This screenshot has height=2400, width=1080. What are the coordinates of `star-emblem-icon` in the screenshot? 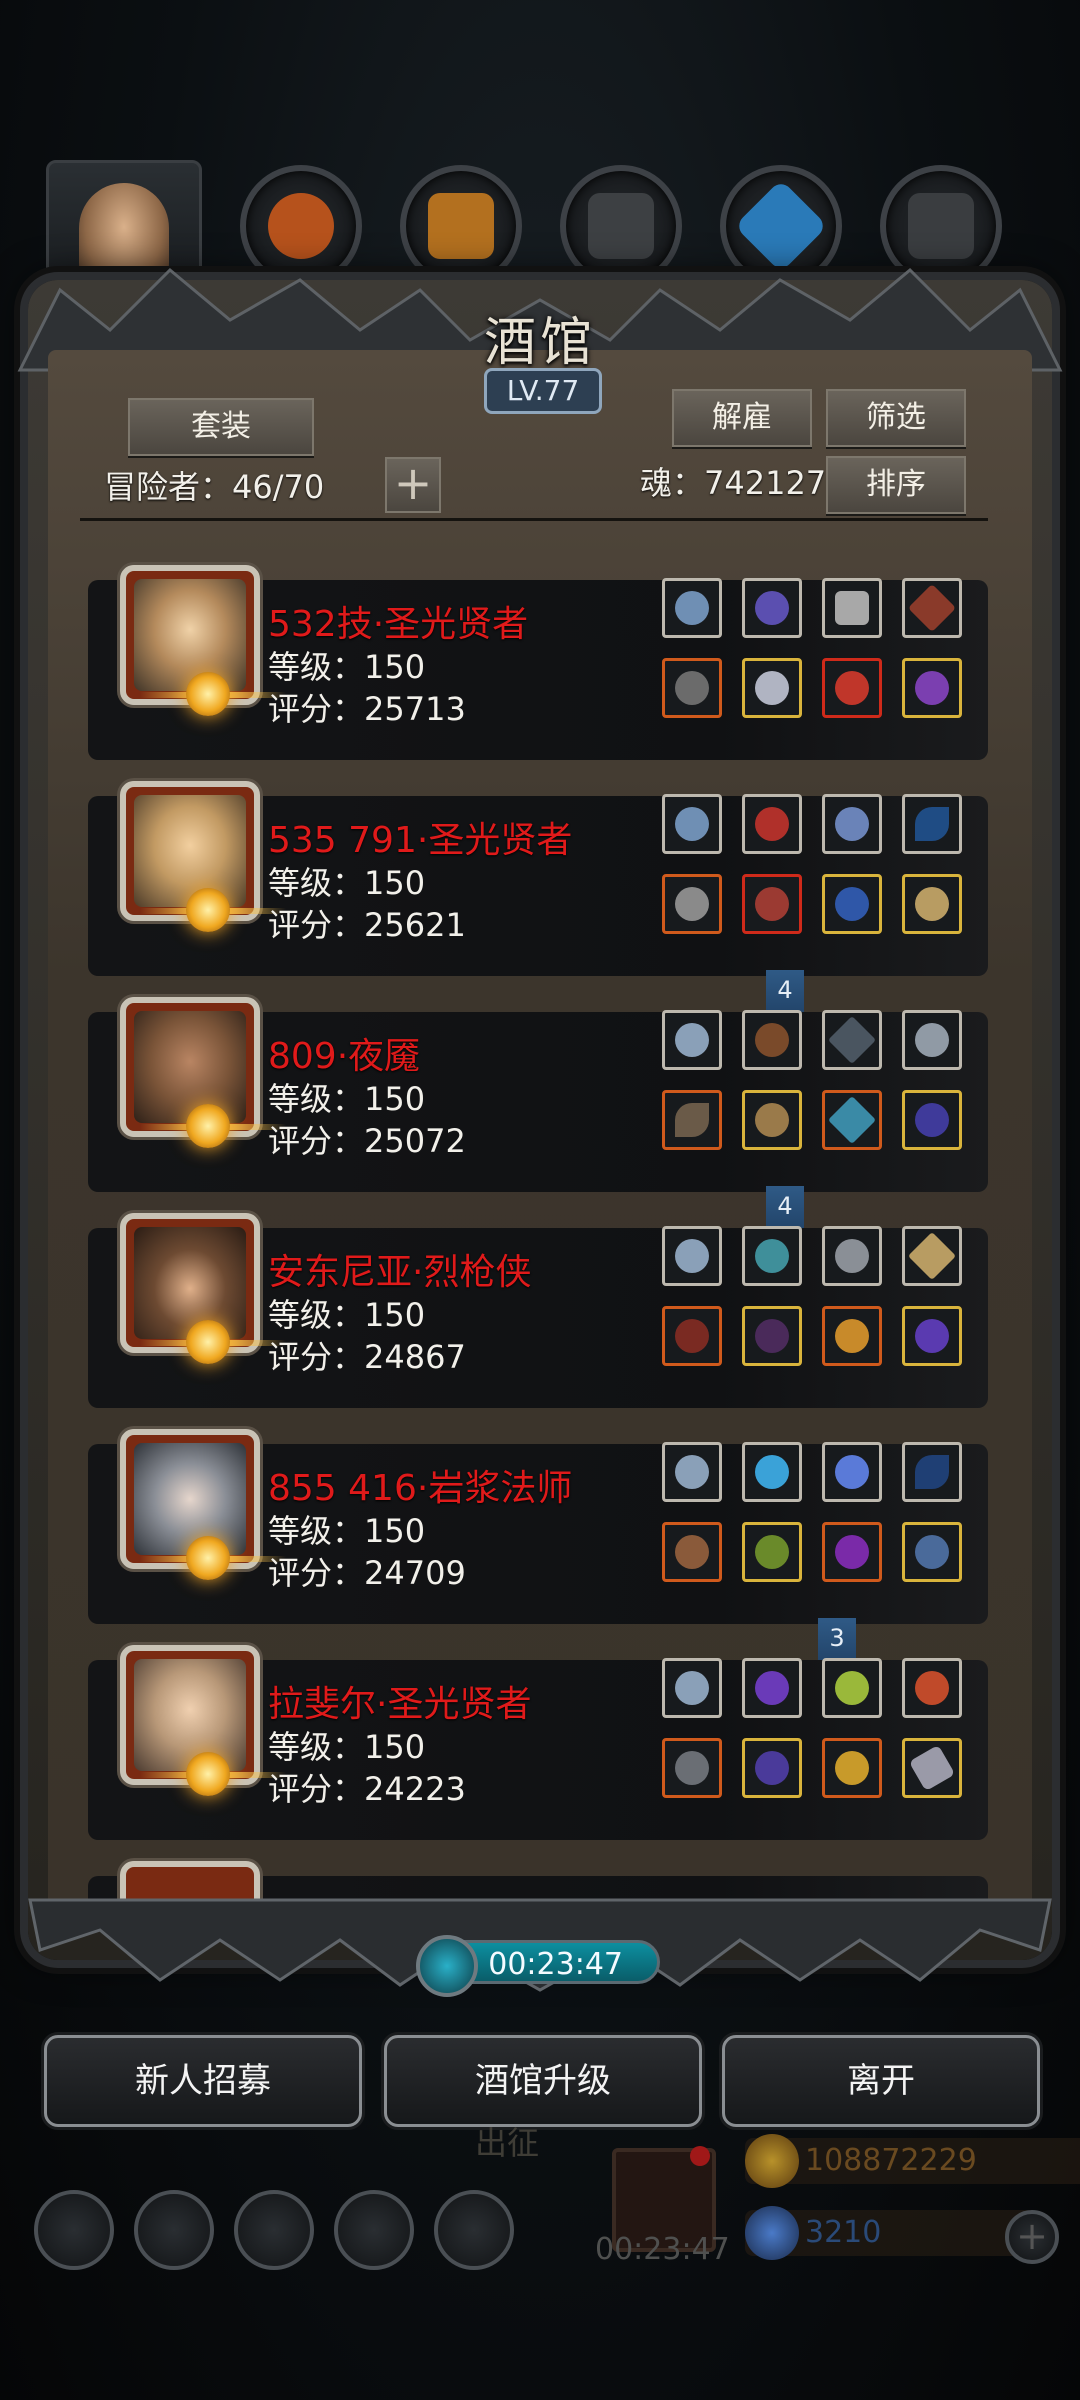 It's located at (208, 1774).